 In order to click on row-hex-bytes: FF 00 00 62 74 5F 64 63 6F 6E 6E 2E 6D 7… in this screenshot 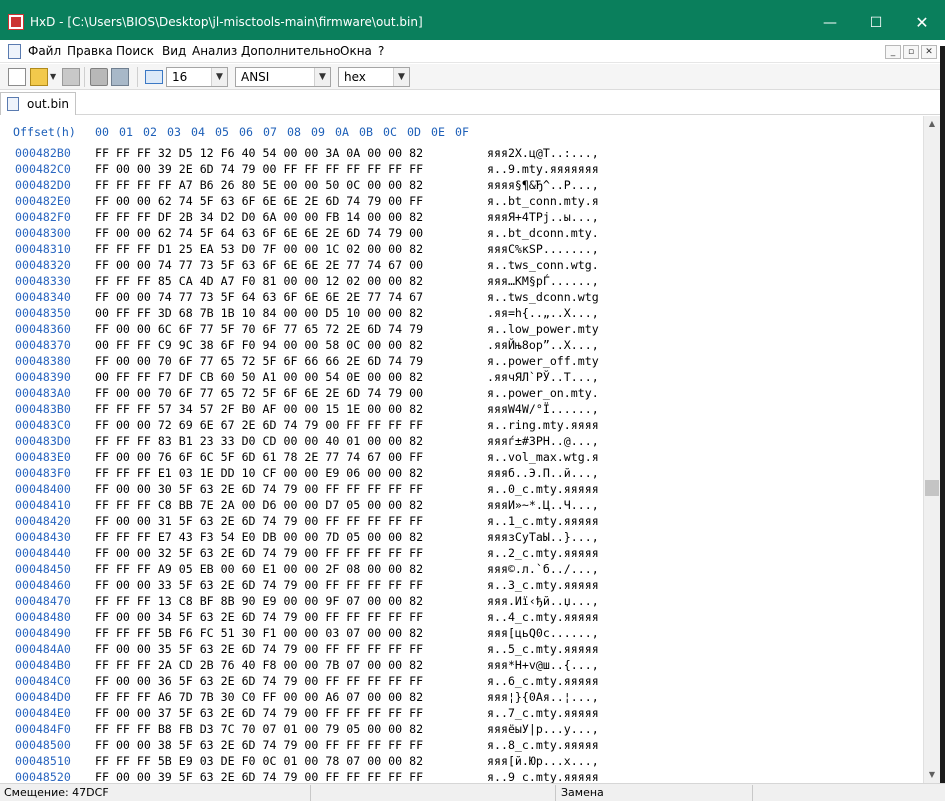, I will do `click(259, 233)`.